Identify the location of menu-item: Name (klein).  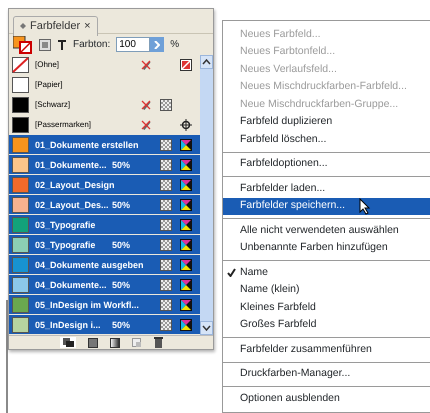
(326, 290).